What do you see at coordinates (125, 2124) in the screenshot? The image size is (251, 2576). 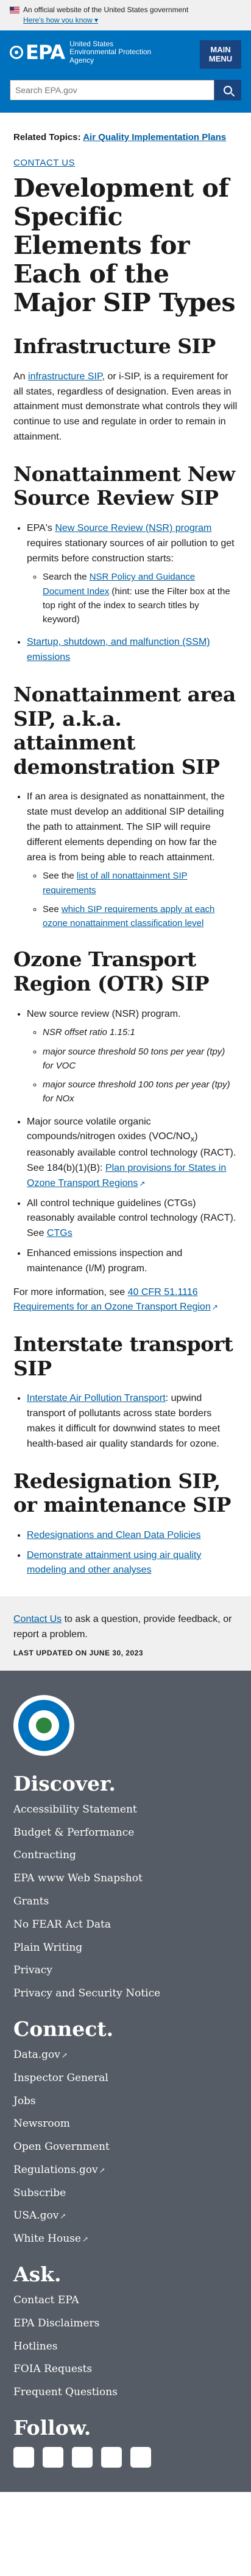 I see `footer-item: Newsroom` at bounding box center [125, 2124].